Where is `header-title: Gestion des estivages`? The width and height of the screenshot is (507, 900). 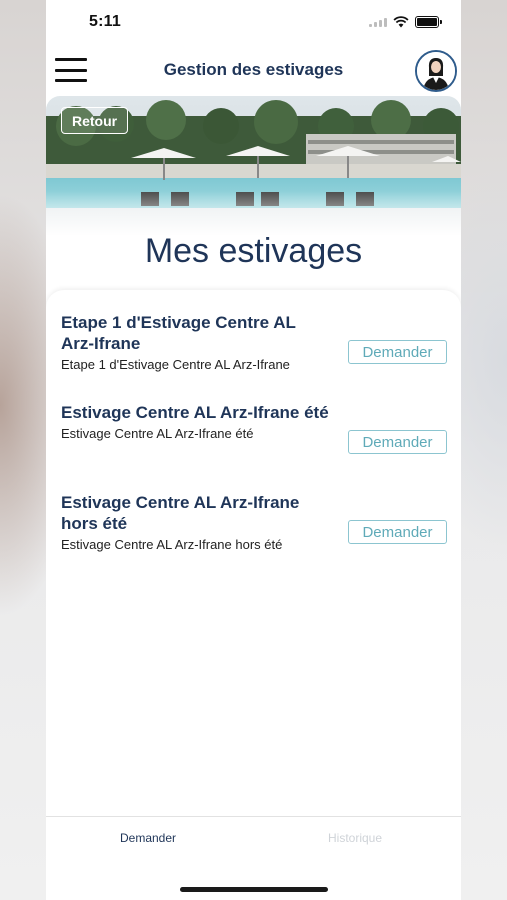 header-title: Gestion des estivages is located at coordinates (253, 69).